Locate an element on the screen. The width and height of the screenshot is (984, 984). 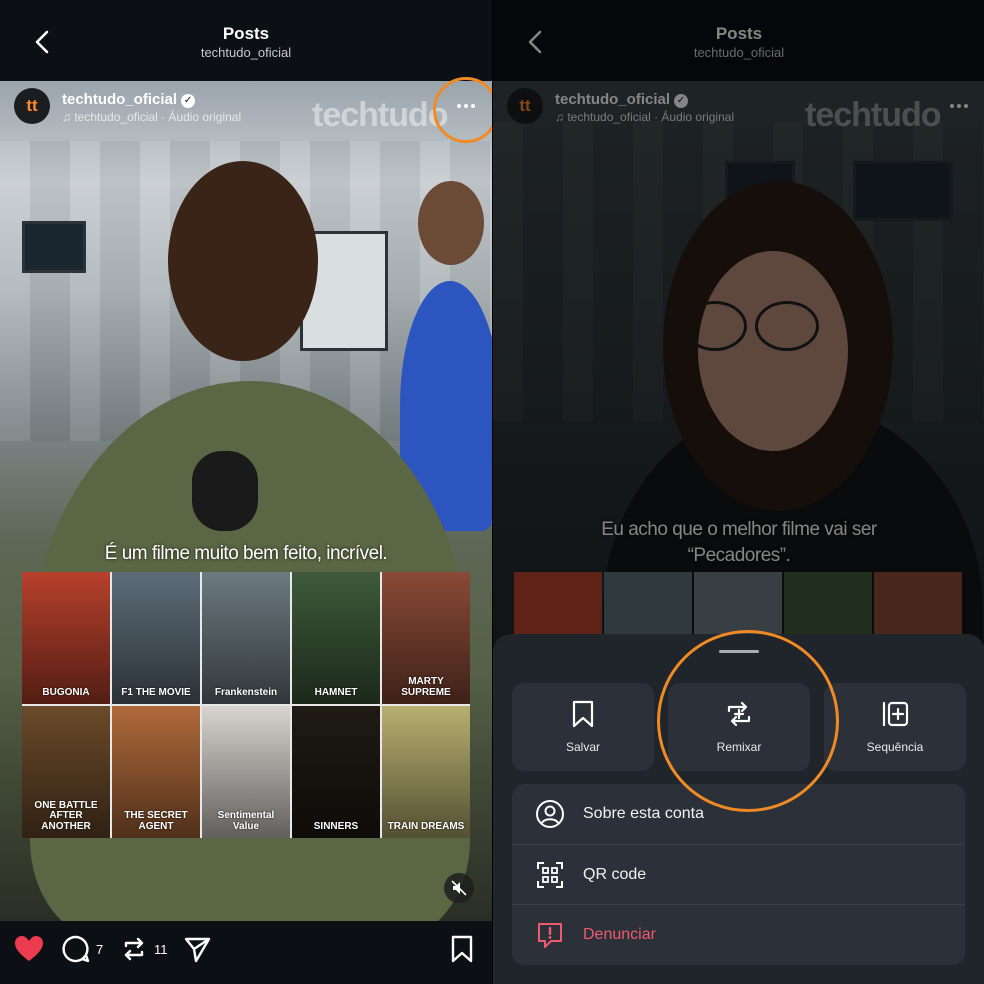
movie-poster: F1 THE MOVIE is located at coordinates (156, 638).